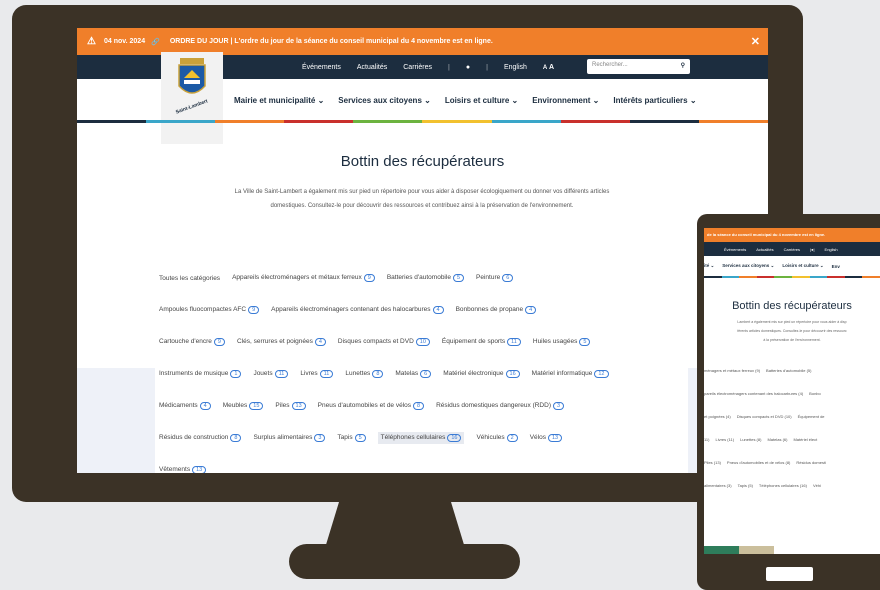  What do you see at coordinates (683, 66) in the screenshot?
I see `search-icon: ⚲` at bounding box center [683, 66].